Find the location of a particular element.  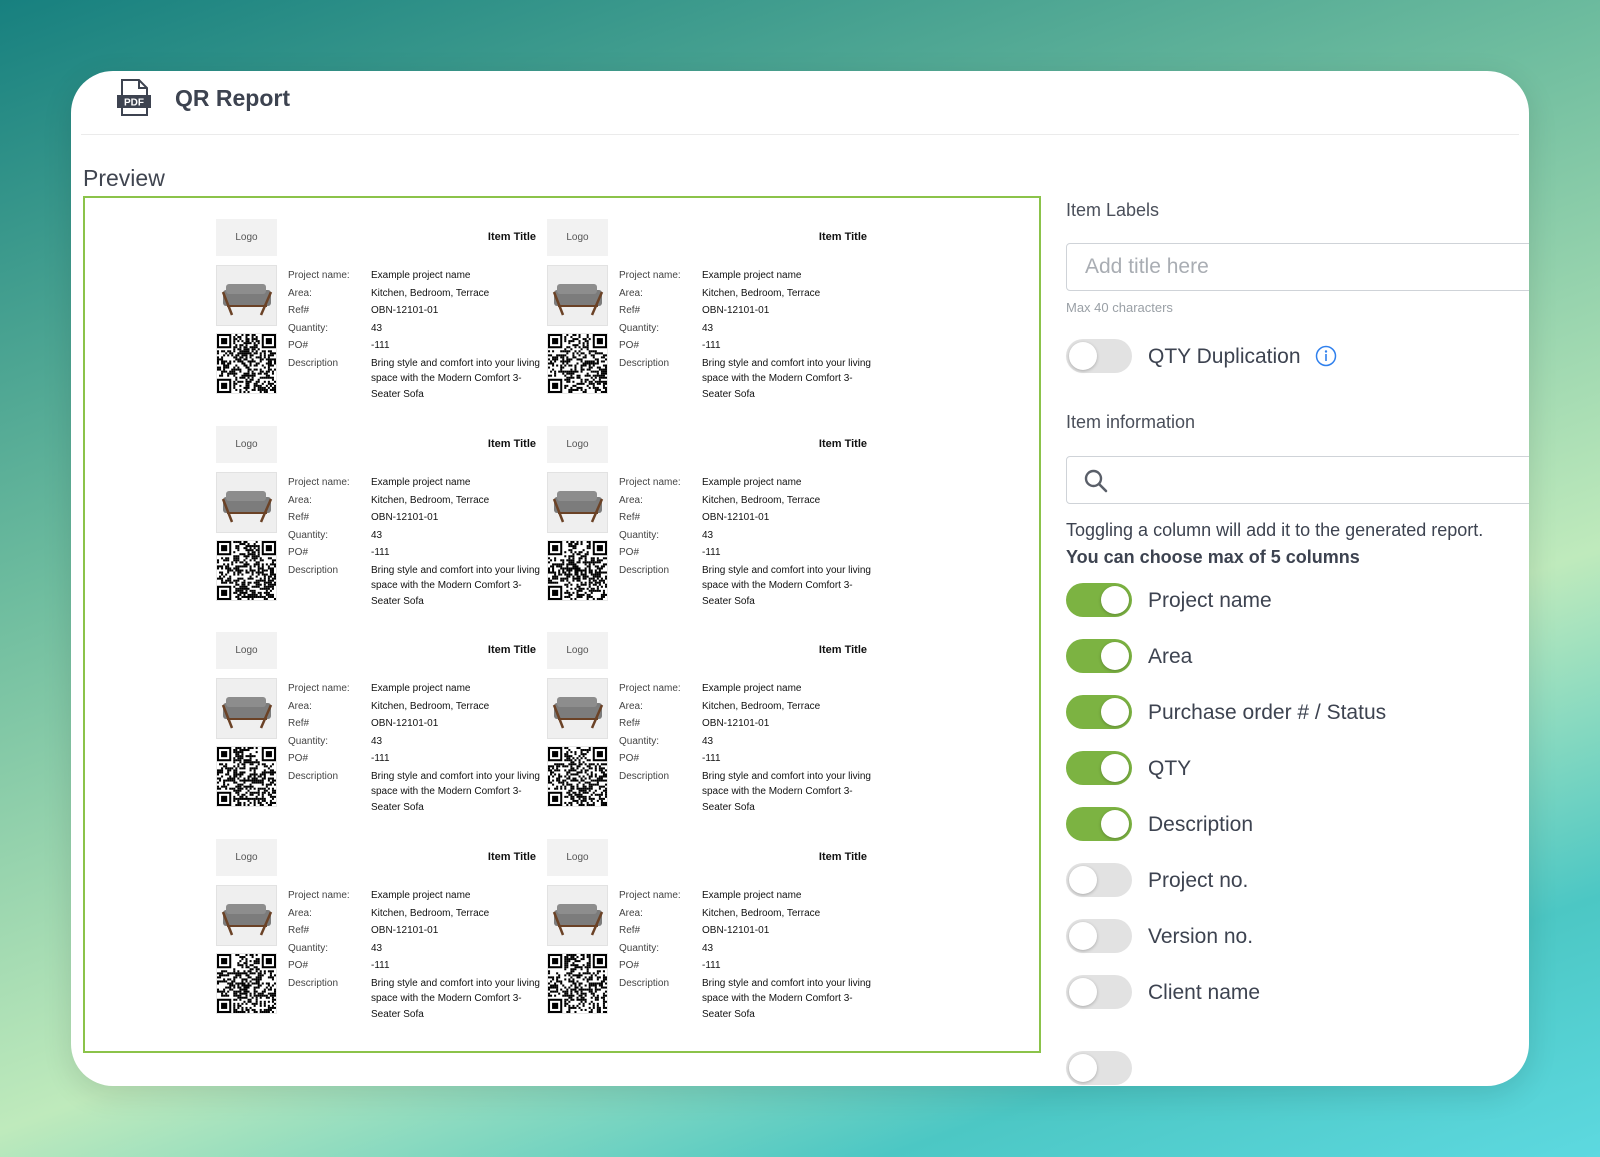

column-toggle-client-name is located at coordinates (1099, 992).